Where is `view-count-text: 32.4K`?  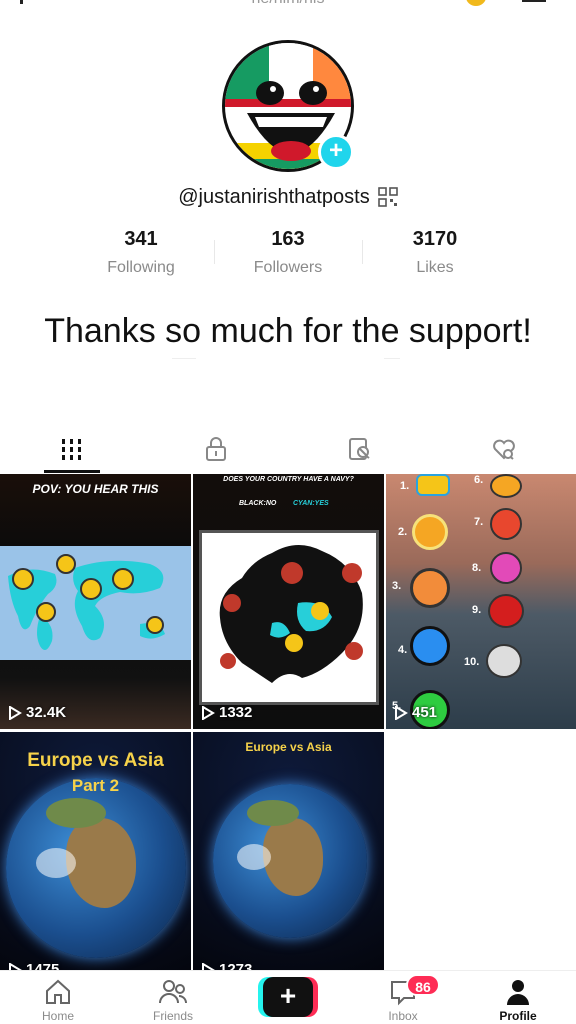 view-count-text: 32.4K is located at coordinates (46, 712).